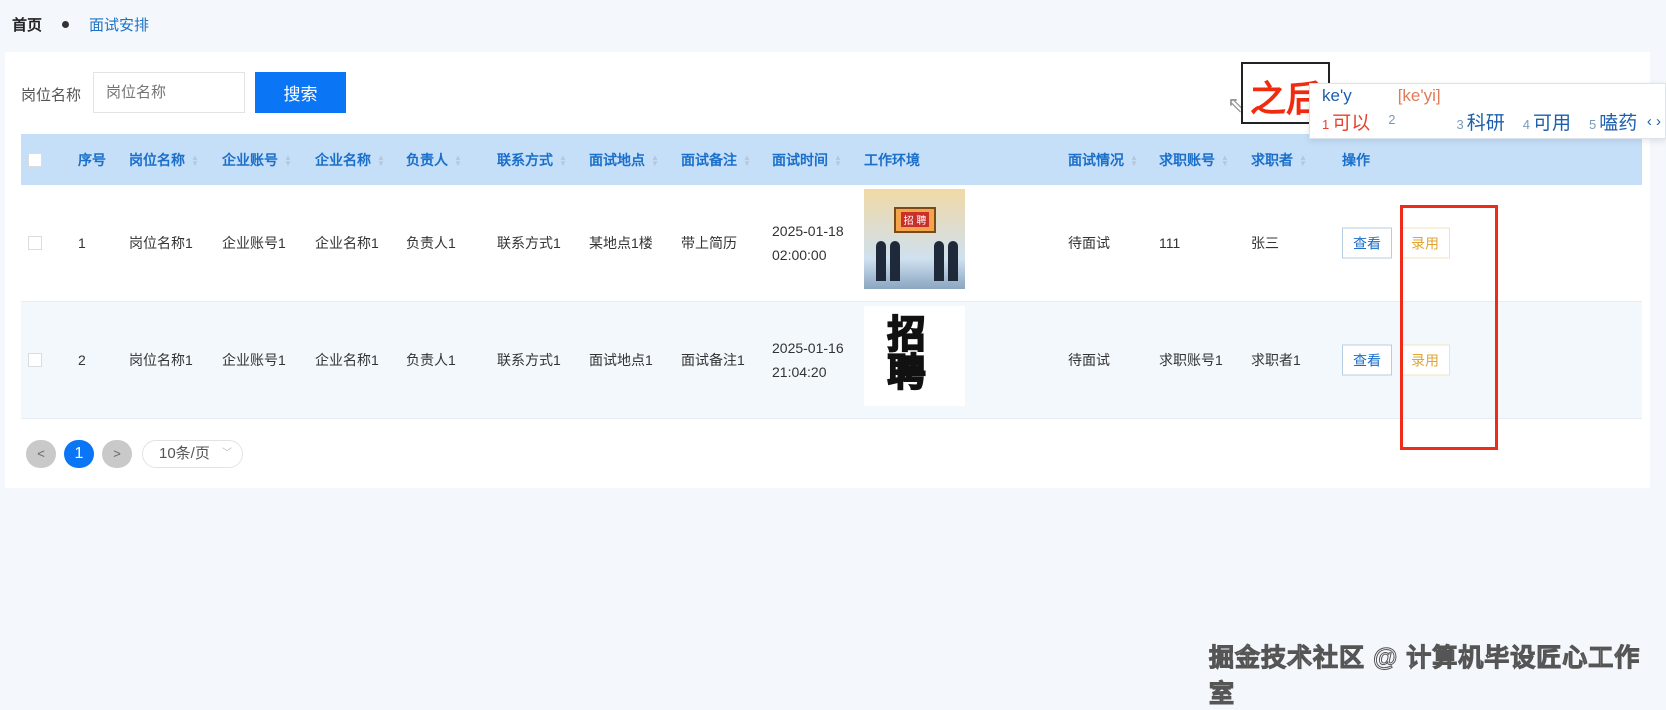 This screenshot has width=1666, height=710. What do you see at coordinates (902, 352) in the screenshot?
I see `image-text: 招聘` at bounding box center [902, 352].